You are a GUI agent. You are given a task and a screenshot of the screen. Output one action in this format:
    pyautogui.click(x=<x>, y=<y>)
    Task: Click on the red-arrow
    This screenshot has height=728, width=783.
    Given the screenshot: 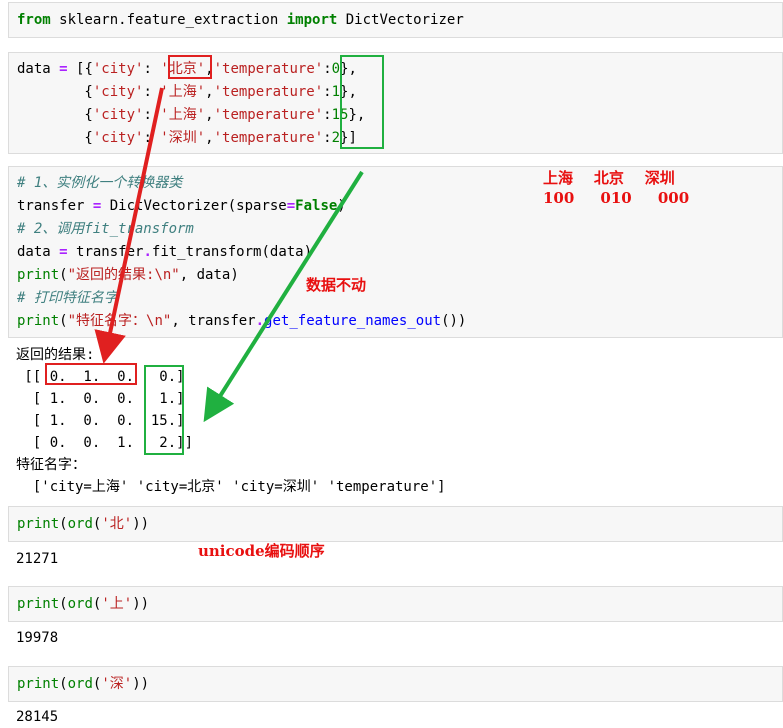 What is the action you would take?
    pyautogui.click(x=129, y=225)
    